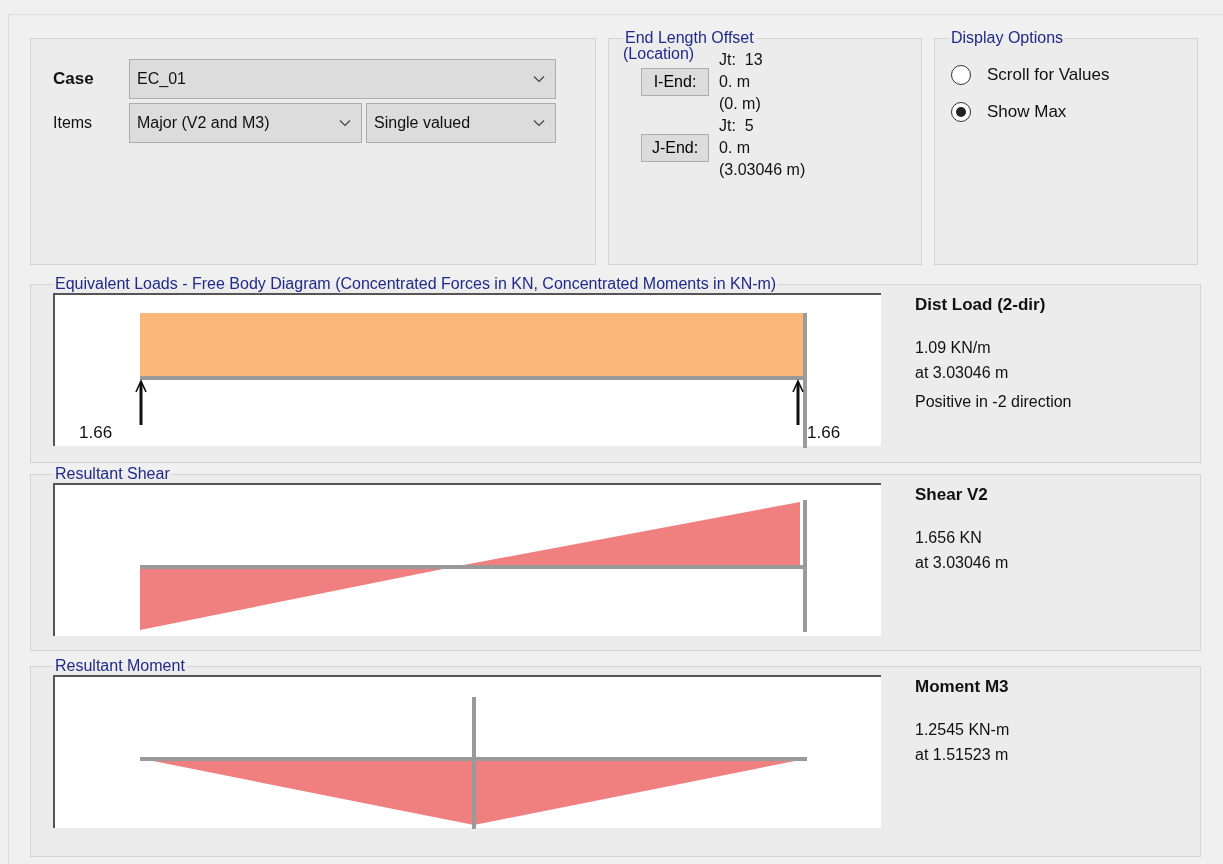 The width and height of the screenshot is (1223, 864). What do you see at coordinates (416, 284) in the screenshot?
I see `group-title: Equivalent Loads - Free Body Diagram (Concentrated Forces in KN, Concentrated Moments in KN-m)` at bounding box center [416, 284].